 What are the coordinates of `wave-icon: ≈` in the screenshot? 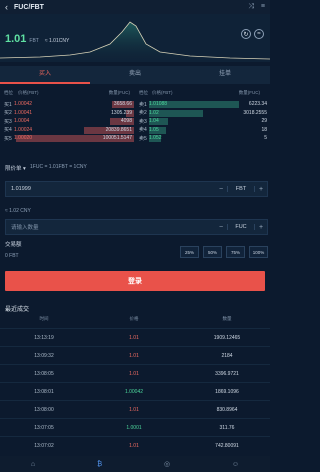 It's located at (259, 34).